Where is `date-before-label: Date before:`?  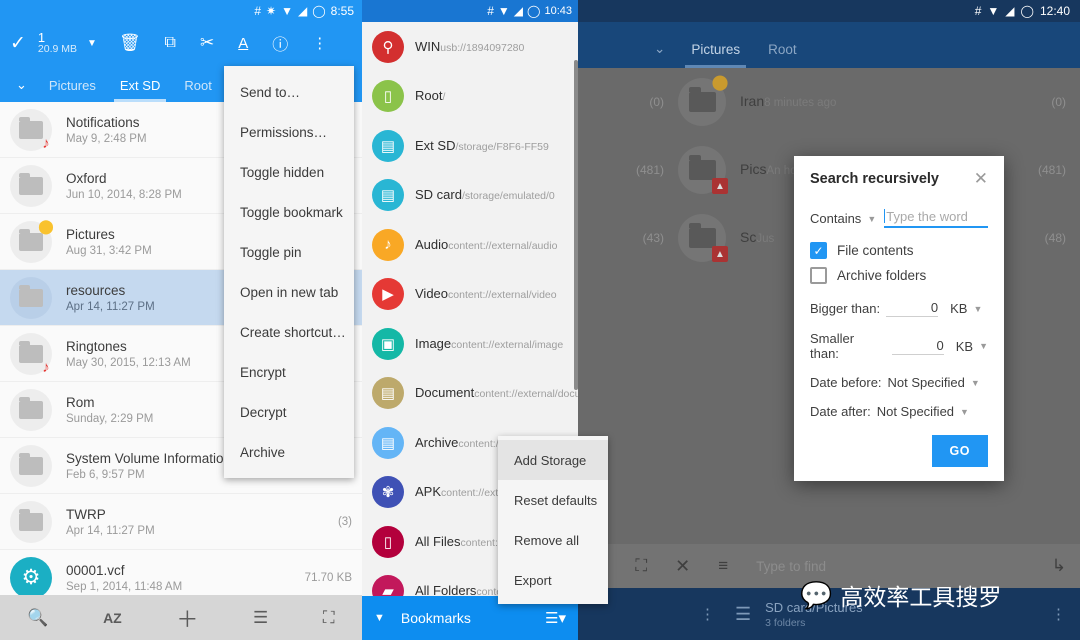
date-before-label: Date before: is located at coordinates (846, 382).